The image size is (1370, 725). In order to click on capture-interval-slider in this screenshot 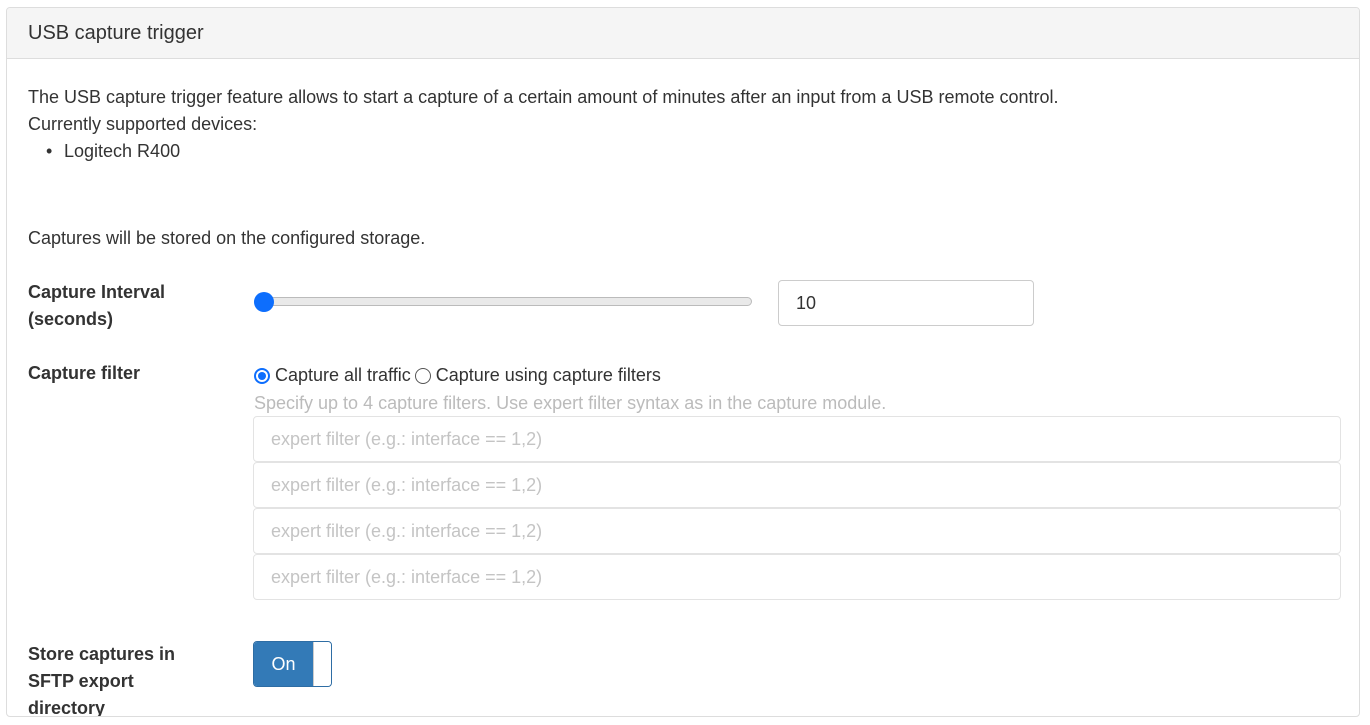, I will do `click(503, 301)`.